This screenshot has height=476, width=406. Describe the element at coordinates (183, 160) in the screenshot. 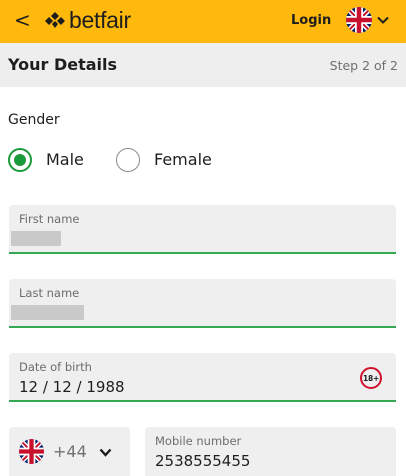

I see `gender-female-label: Female` at that location.